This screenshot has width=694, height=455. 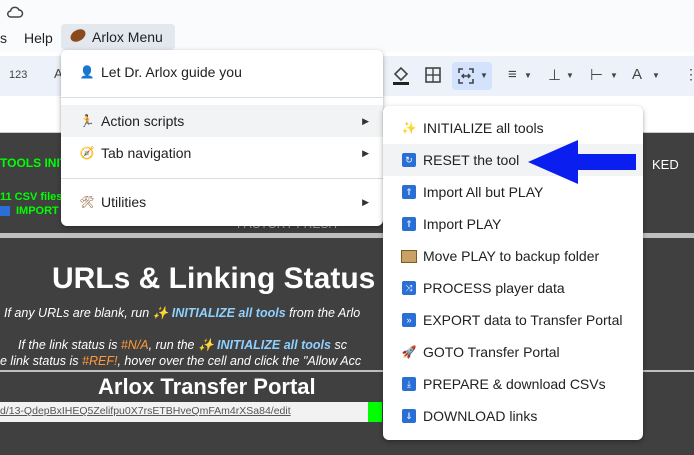 What do you see at coordinates (18, 75) in the screenshot?
I see `zoom-level: 123` at bounding box center [18, 75].